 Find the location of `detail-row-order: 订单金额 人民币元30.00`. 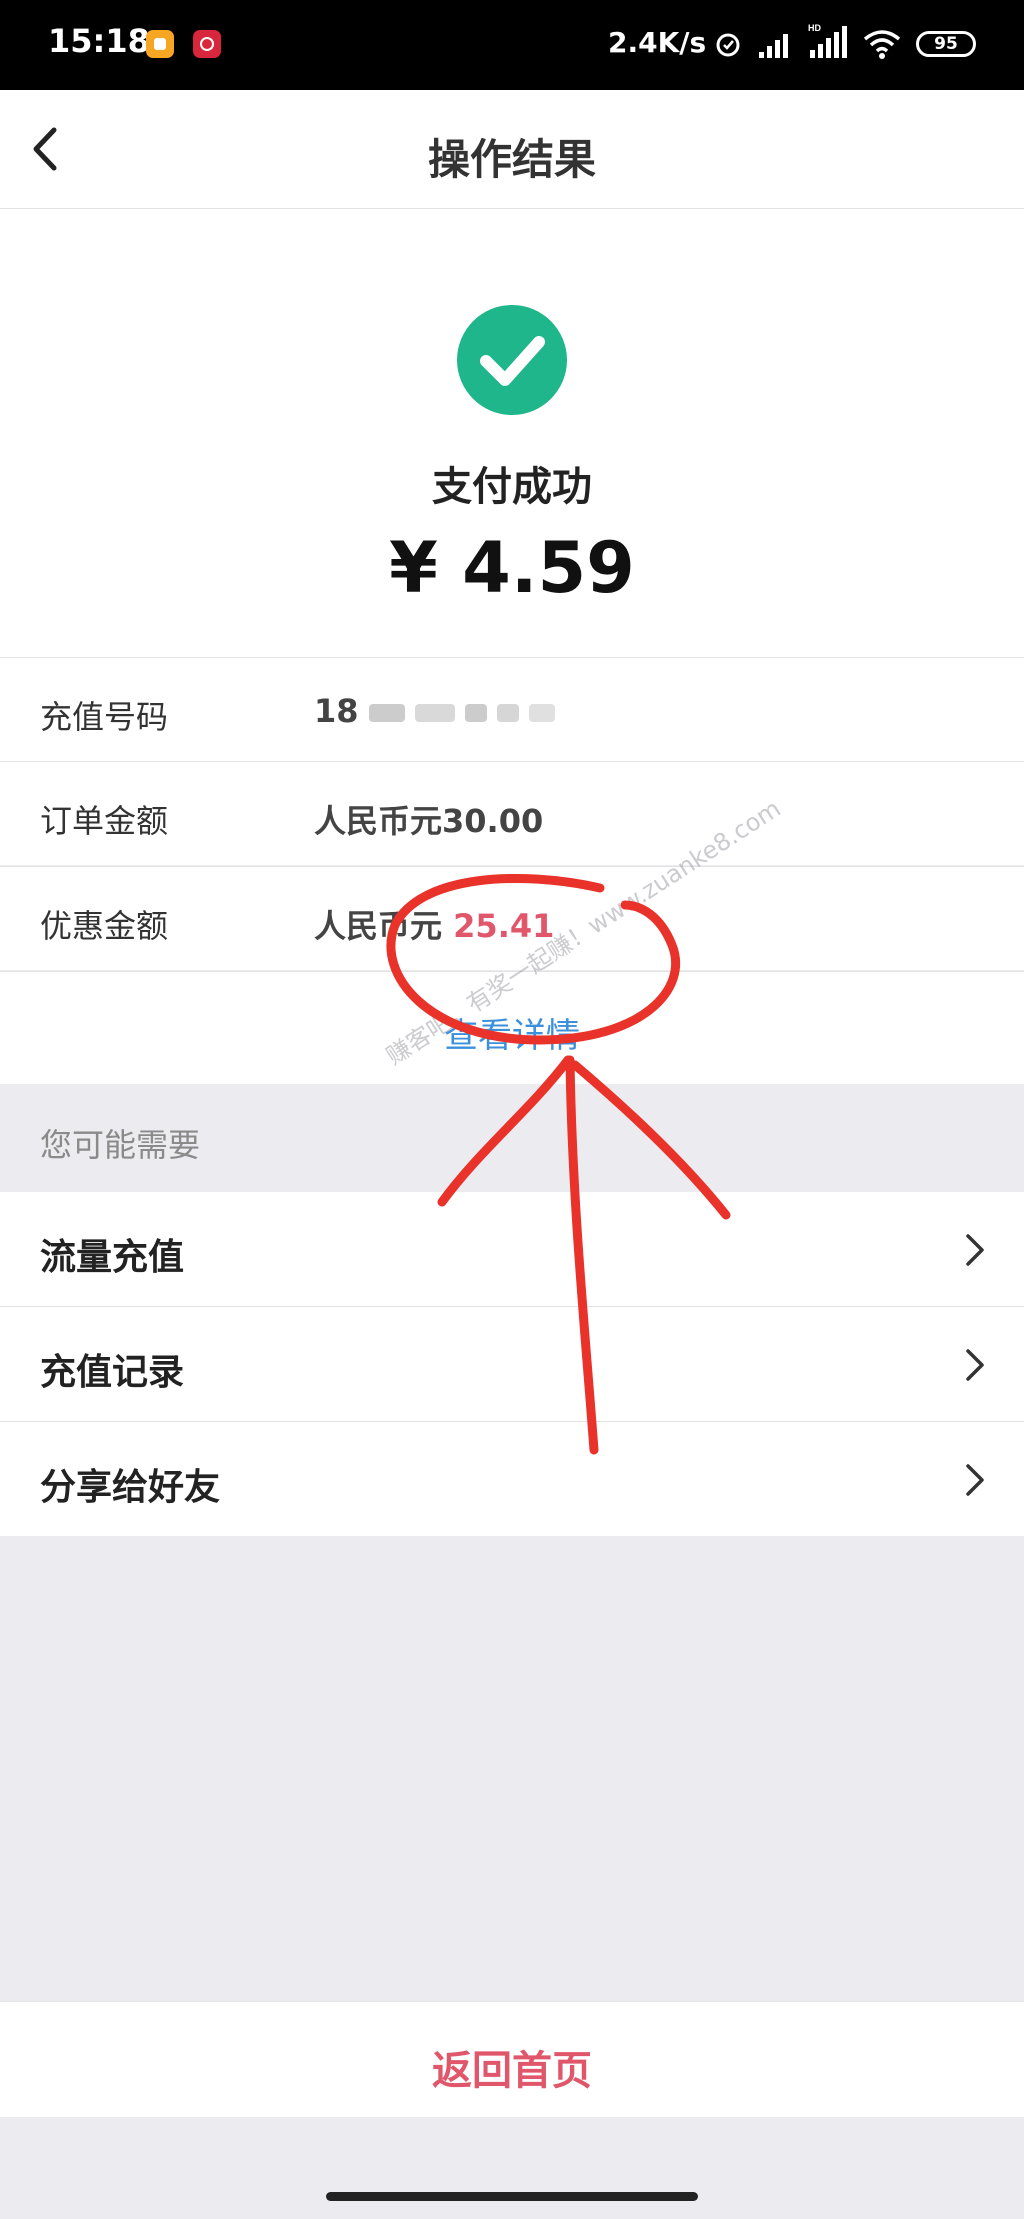

detail-row-order: 订单金额 人民币元30.00 is located at coordinates (512, 813).